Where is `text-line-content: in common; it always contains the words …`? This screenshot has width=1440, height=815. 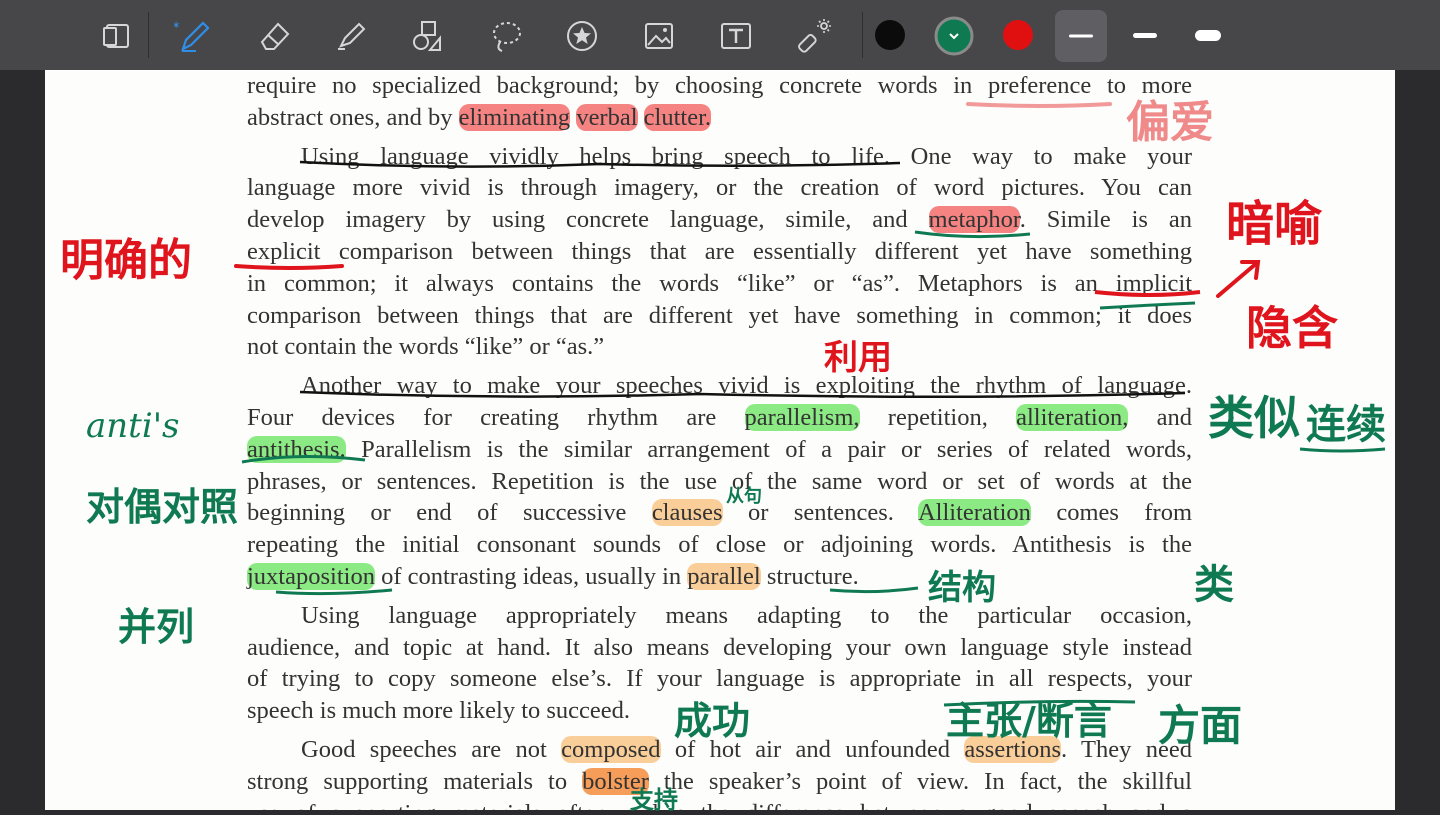 text-line-content: in common; it always contains the words … is located at coordinates (719, 283).